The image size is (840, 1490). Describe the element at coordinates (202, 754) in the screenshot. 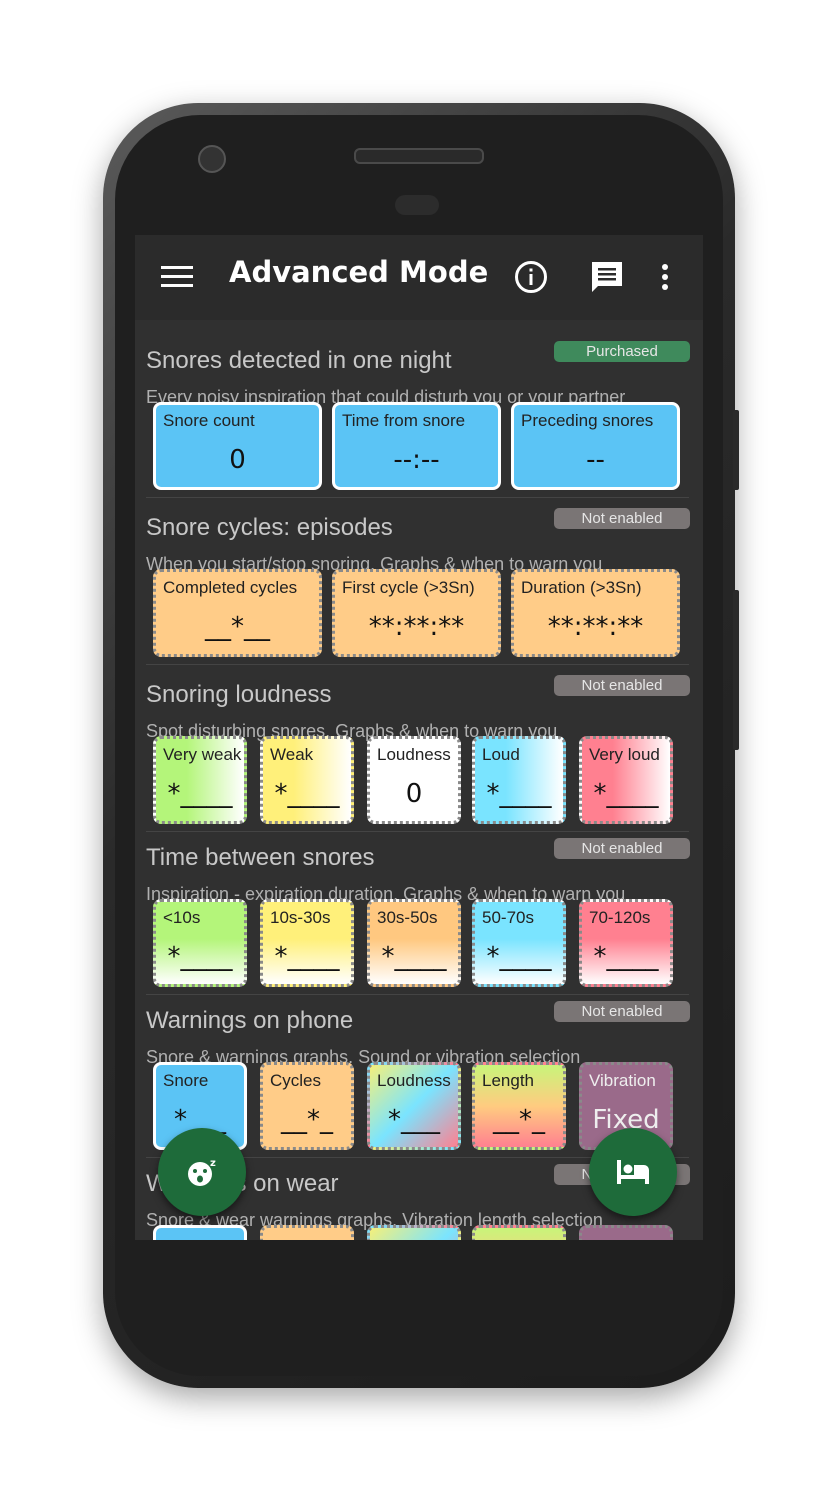

I see `tile-label: Very weak` at that location.